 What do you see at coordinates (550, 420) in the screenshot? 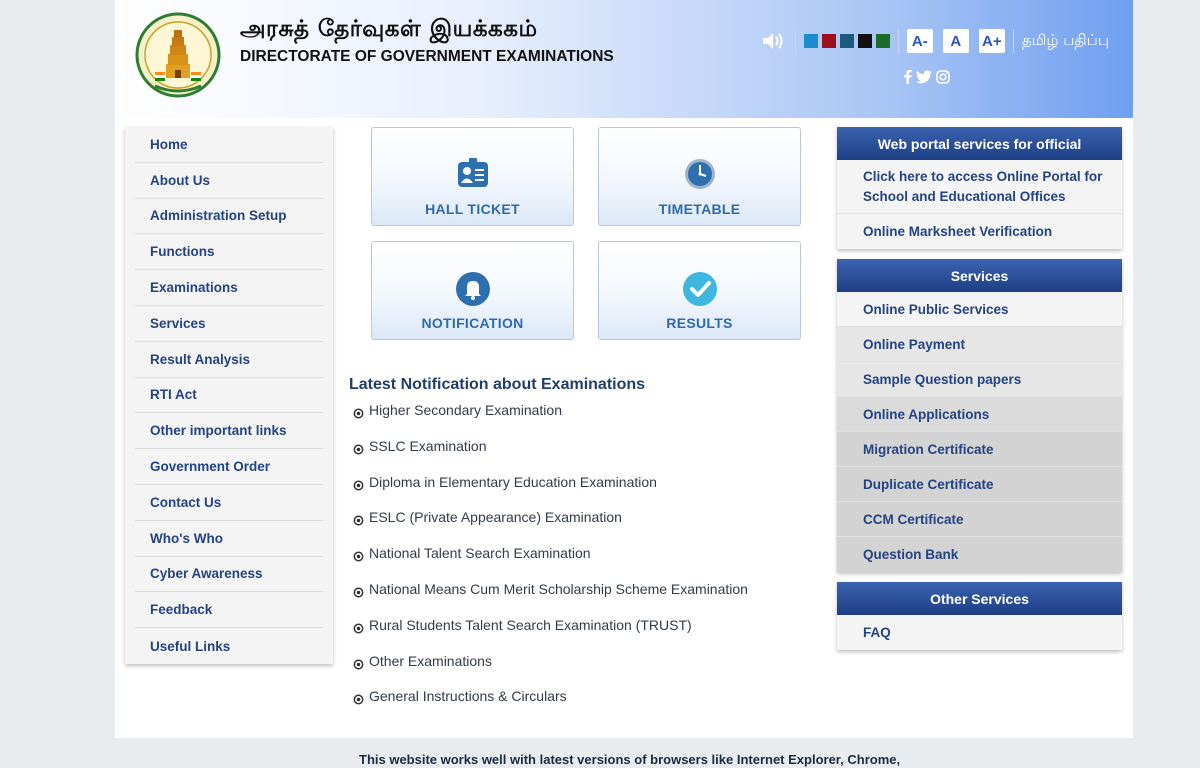
I see `notification-link: Higher Secondary Examination` at bounding box center [550, 420].